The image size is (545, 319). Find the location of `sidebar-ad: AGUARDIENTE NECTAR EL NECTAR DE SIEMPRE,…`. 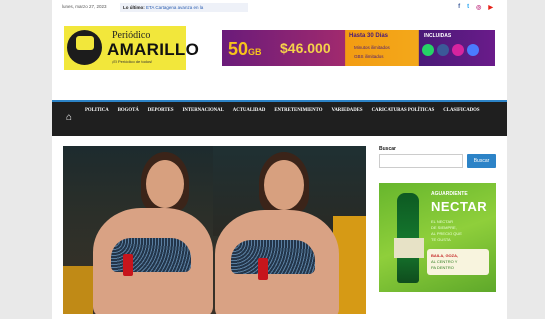

sidebar-ad: AGUARDIENTE NECTAR EL NECTAR DE SIEMPRE,… is located at coordinates (437, 237).